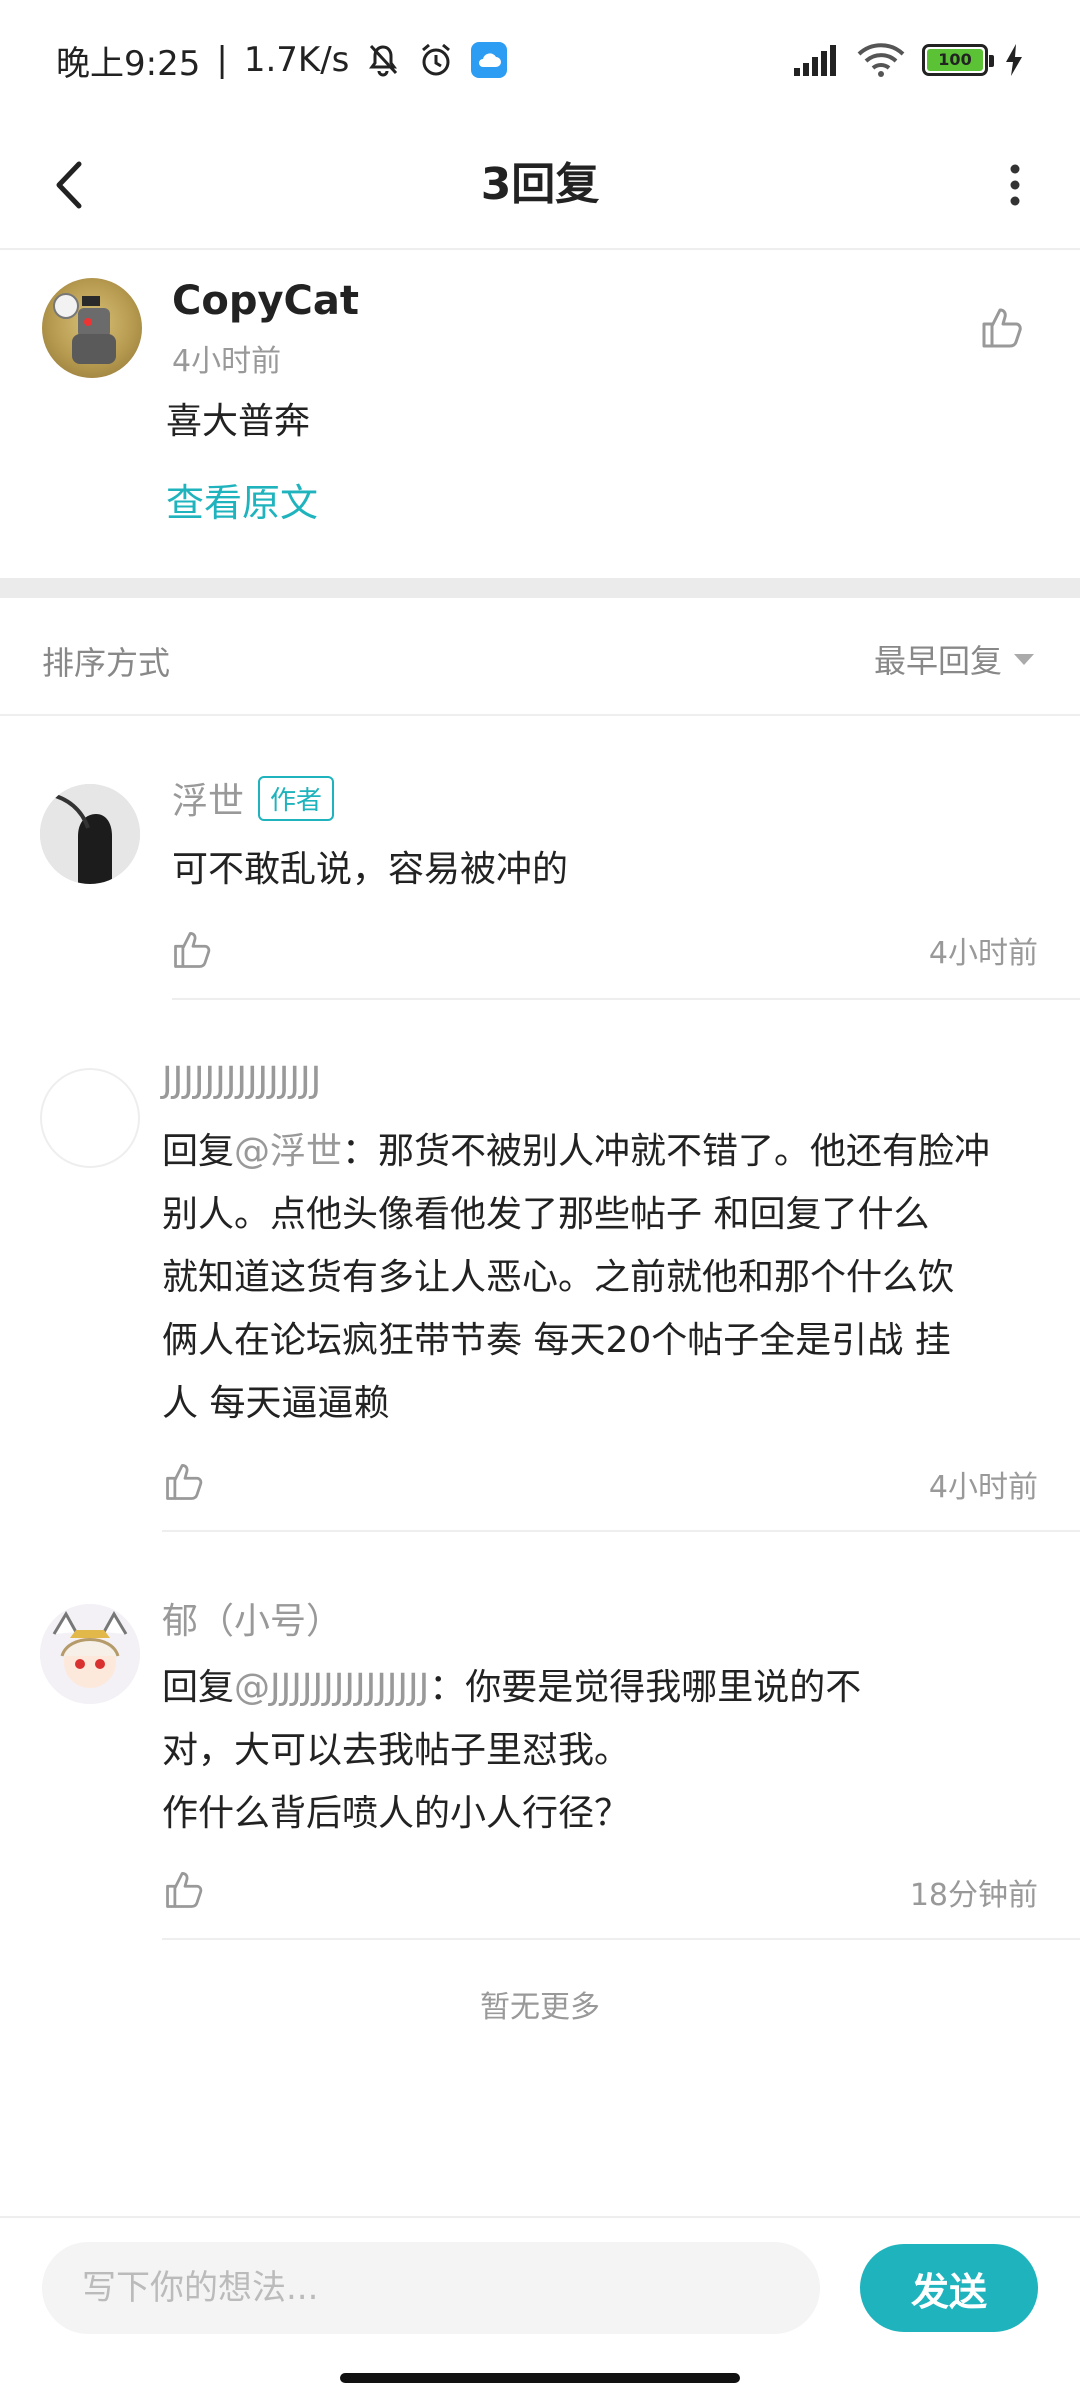 Image resolution: width=1080 pixels, height=2400 pixels. Describe the element at coordinates (540, 2007) in the screenshot. I see `no-more-text: 暂无更多` at that location.